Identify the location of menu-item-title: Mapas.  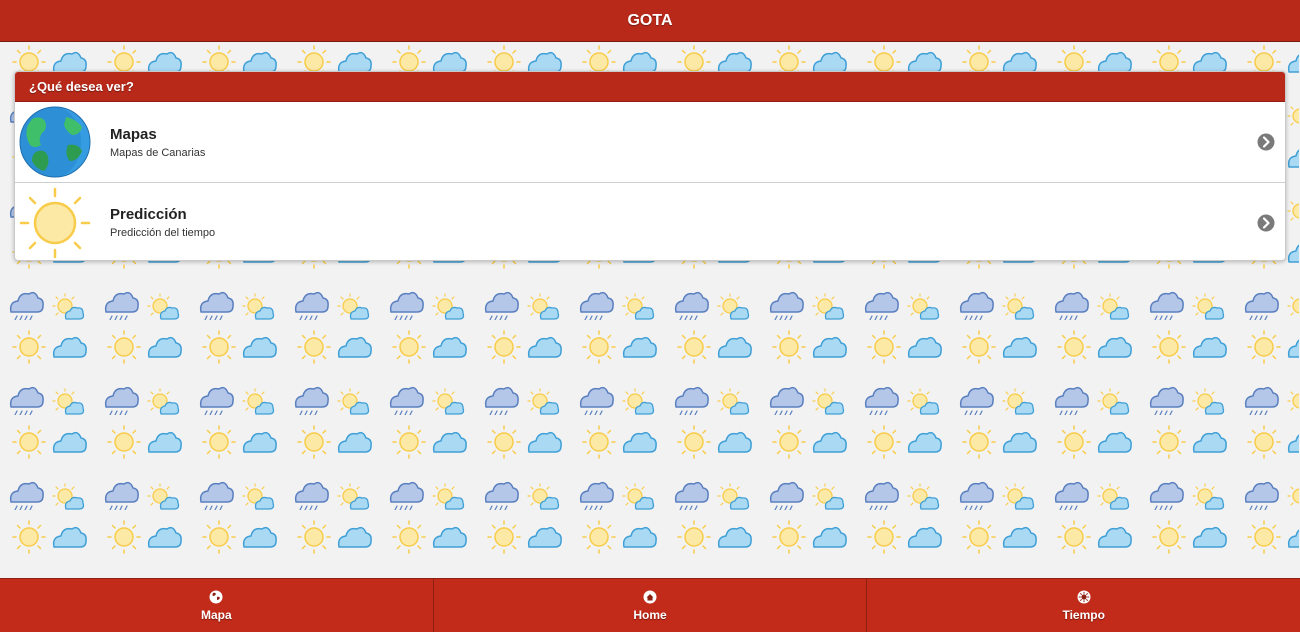
(133, 134).